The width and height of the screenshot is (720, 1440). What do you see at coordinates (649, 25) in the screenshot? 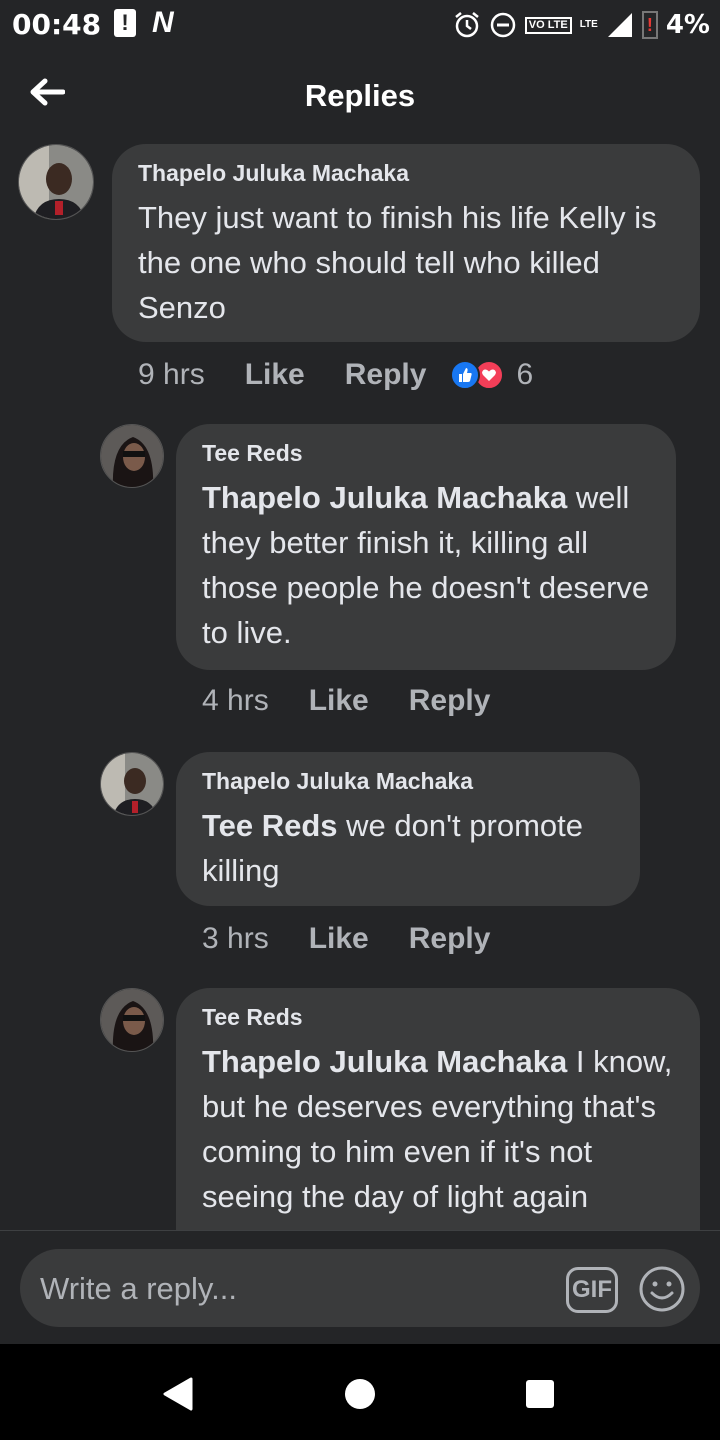
I see `battery-low-icon` at bounding box center [649, 25].